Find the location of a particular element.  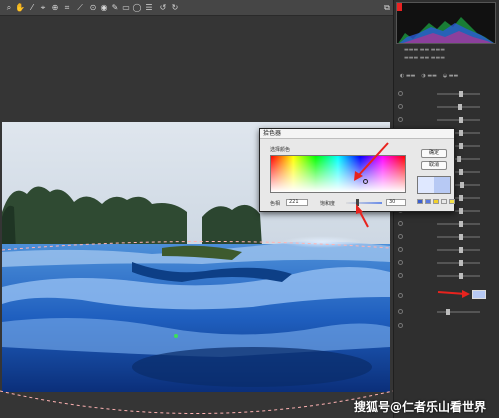

adjustment-brush-icon: ✎ is located at coordinates (115, 8).